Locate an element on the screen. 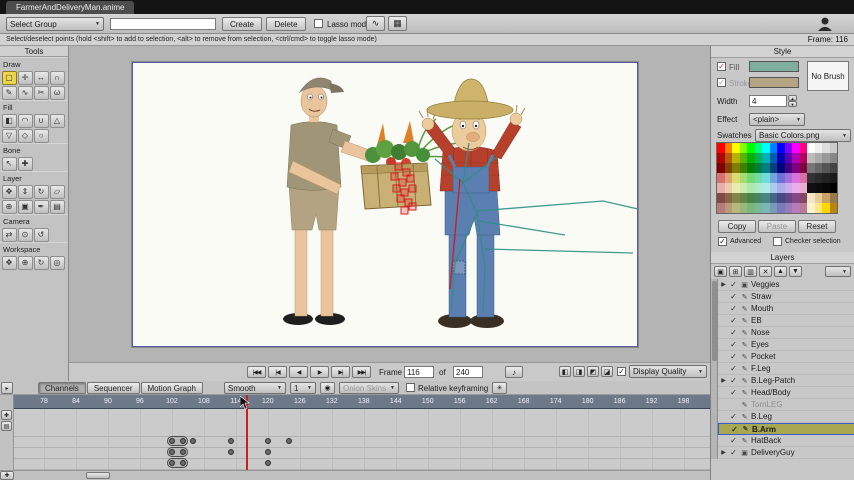 The width and height of the screenshot is (854, 480). delete-shape-tool: ○ is located at coordinates (41, 135).